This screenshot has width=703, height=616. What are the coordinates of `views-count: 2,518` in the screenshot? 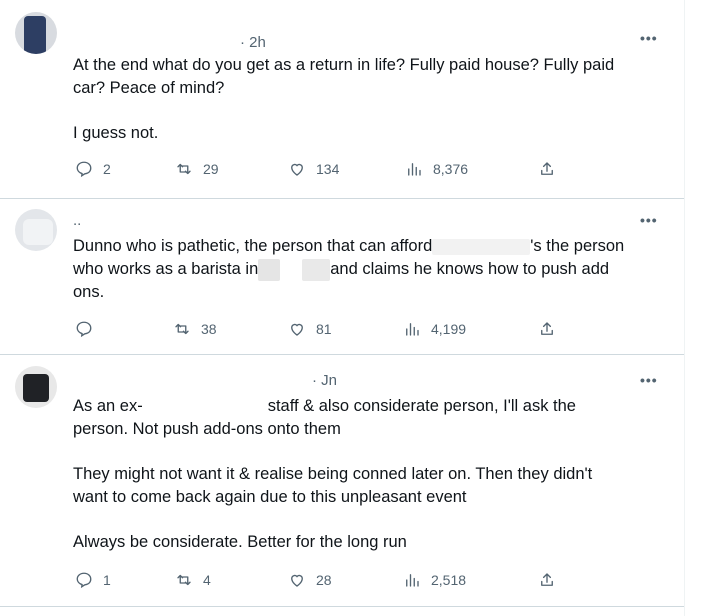 It's located at (449, 580).